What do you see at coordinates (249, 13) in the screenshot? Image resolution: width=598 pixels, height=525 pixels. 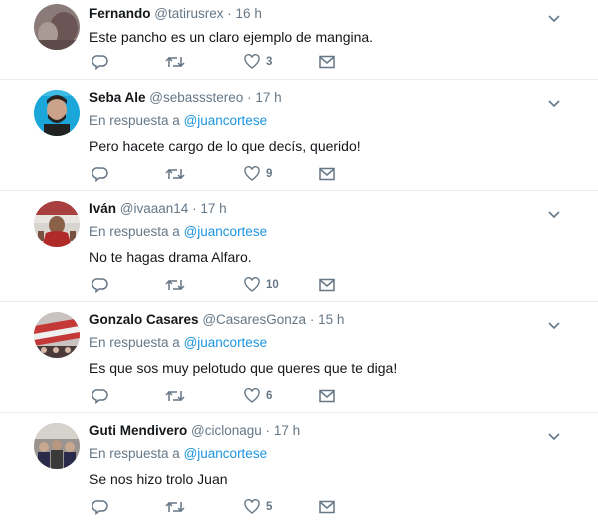 I see `tweet-timestamp: 16 h` at bounding box center [249, 13].